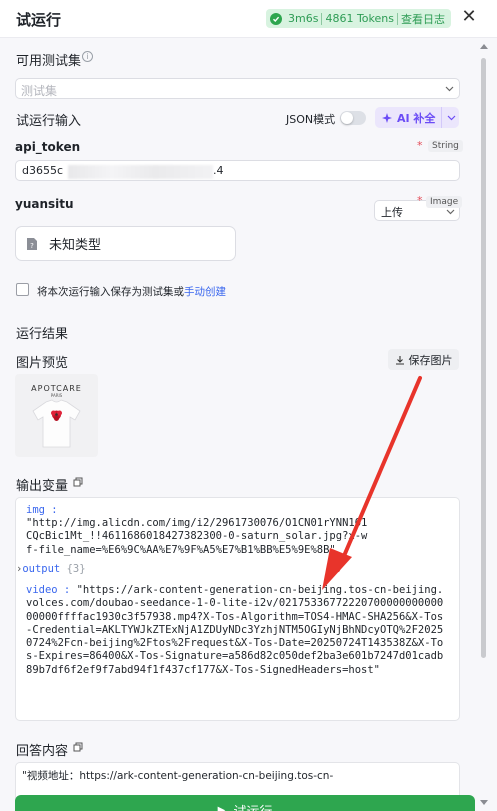  Describe the element at coordinates (252, 806) in the screenshot. I see `run-button-label: 试运行` at that location.